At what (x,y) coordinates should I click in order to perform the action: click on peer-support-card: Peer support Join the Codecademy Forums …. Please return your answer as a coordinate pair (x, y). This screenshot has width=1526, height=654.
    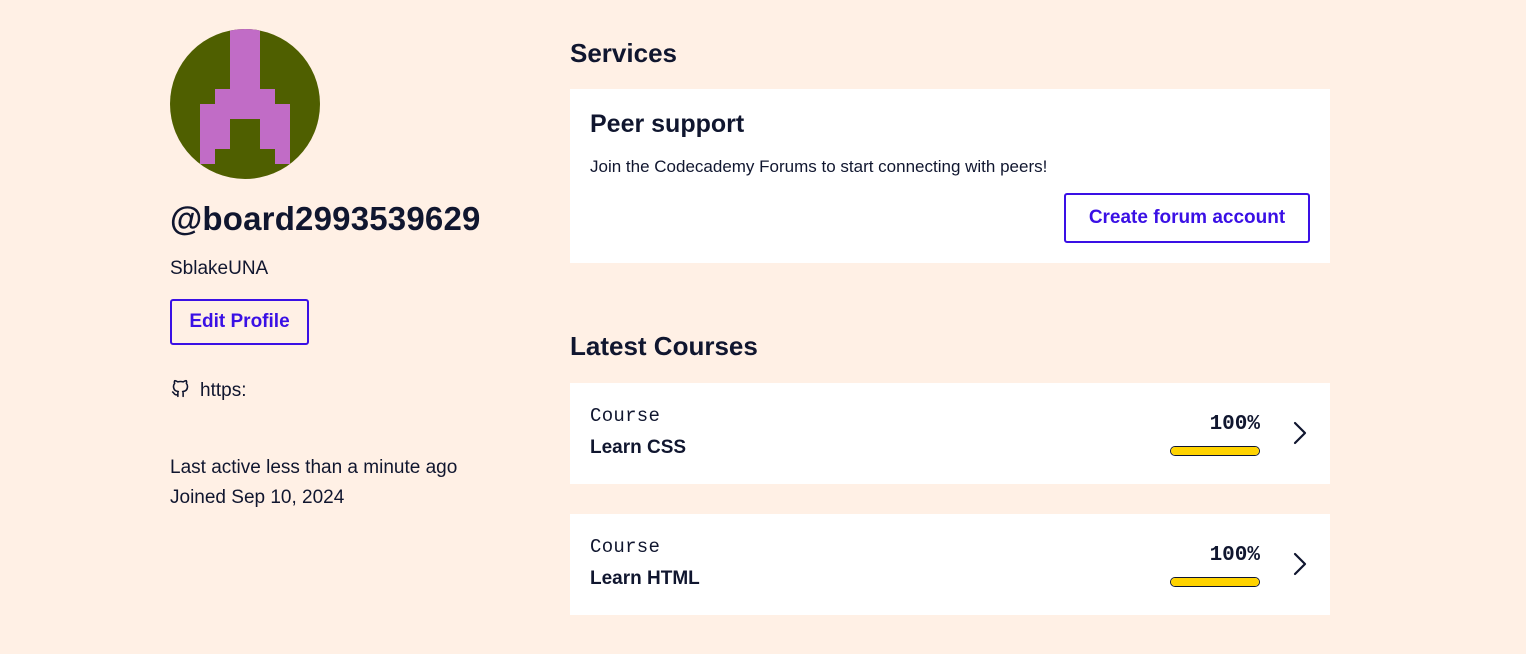
    Looking at the image, I should click on (950, 176).